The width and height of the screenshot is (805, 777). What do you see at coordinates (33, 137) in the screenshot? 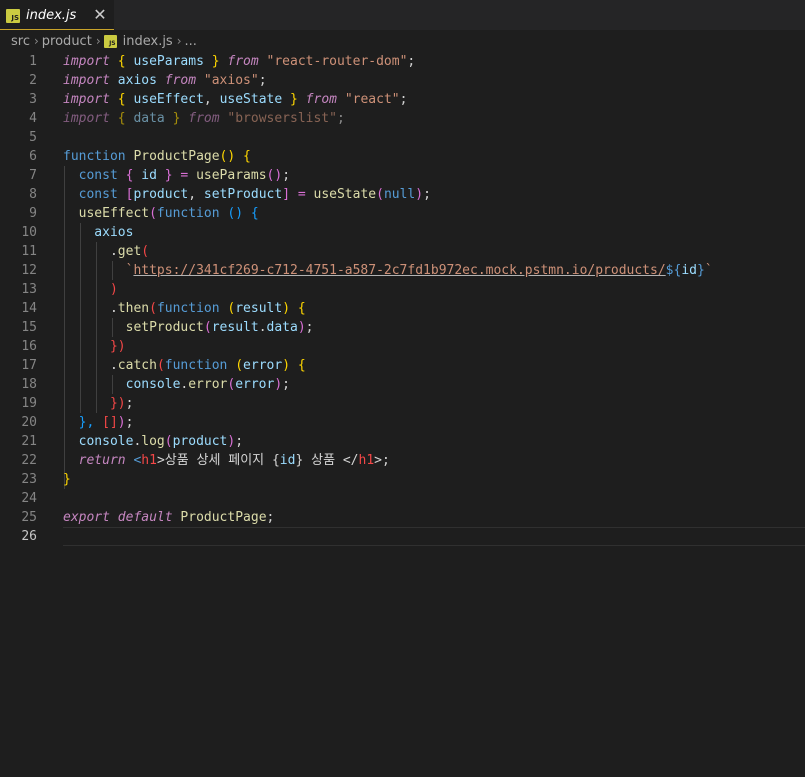
I see `line-number: 5` at bounding box center [33, 137].